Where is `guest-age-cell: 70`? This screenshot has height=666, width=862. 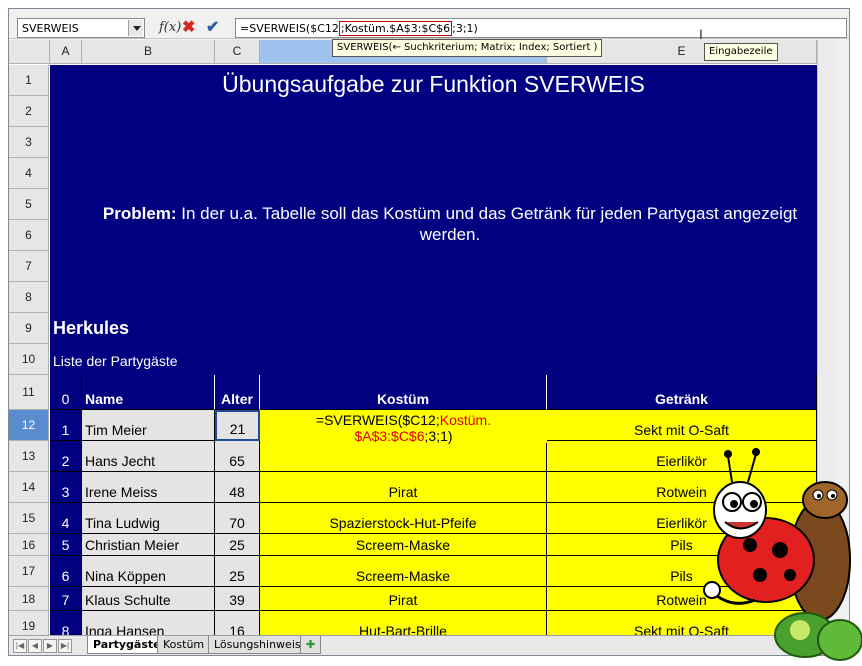 guest-age-cell: 70 is located at coordinates (237, 518).